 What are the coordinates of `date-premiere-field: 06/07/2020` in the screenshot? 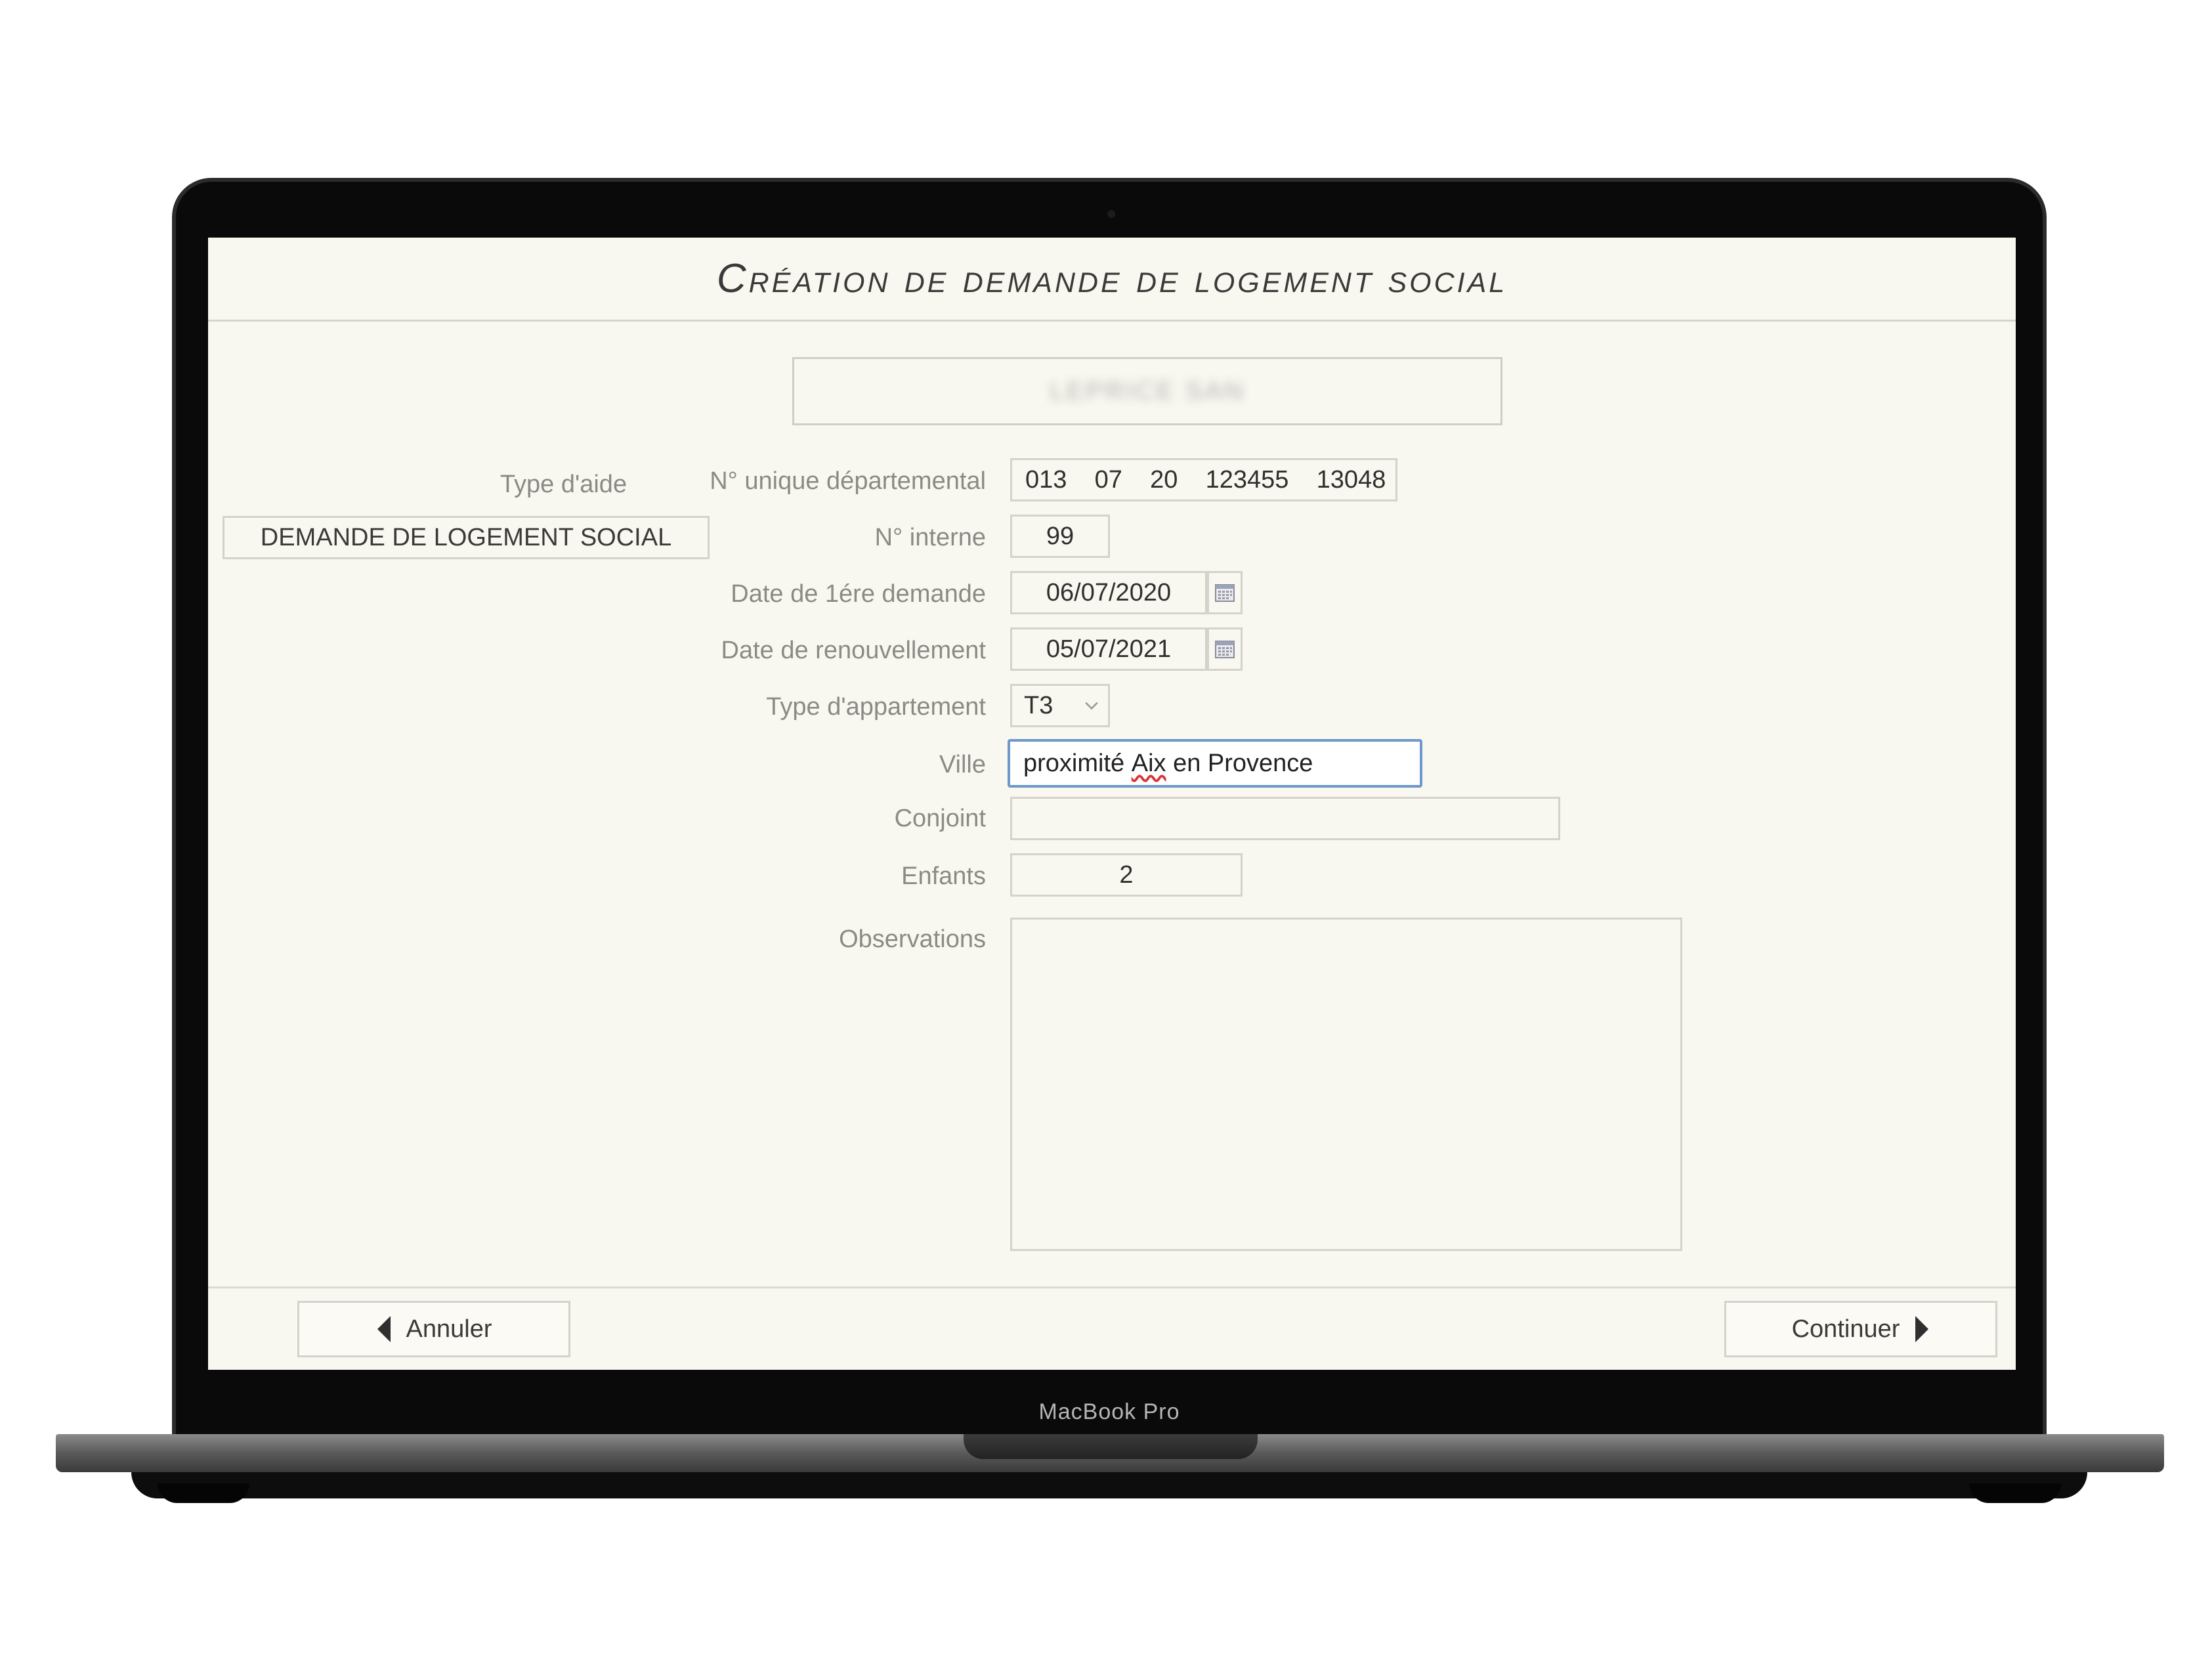 It's located at (1109, 592).